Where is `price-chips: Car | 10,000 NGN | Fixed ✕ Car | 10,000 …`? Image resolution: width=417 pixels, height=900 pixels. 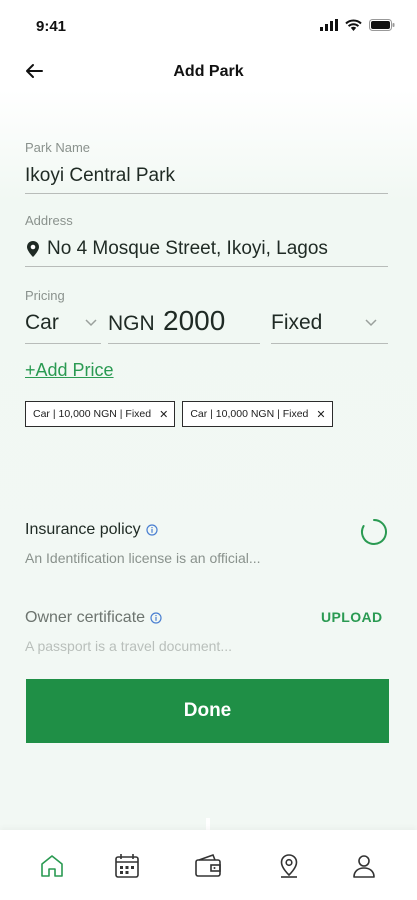
price-chips: Car | 10,000 NGN | Fixed ✕ Car | 10,000 … is located at coordinates (179, 414).